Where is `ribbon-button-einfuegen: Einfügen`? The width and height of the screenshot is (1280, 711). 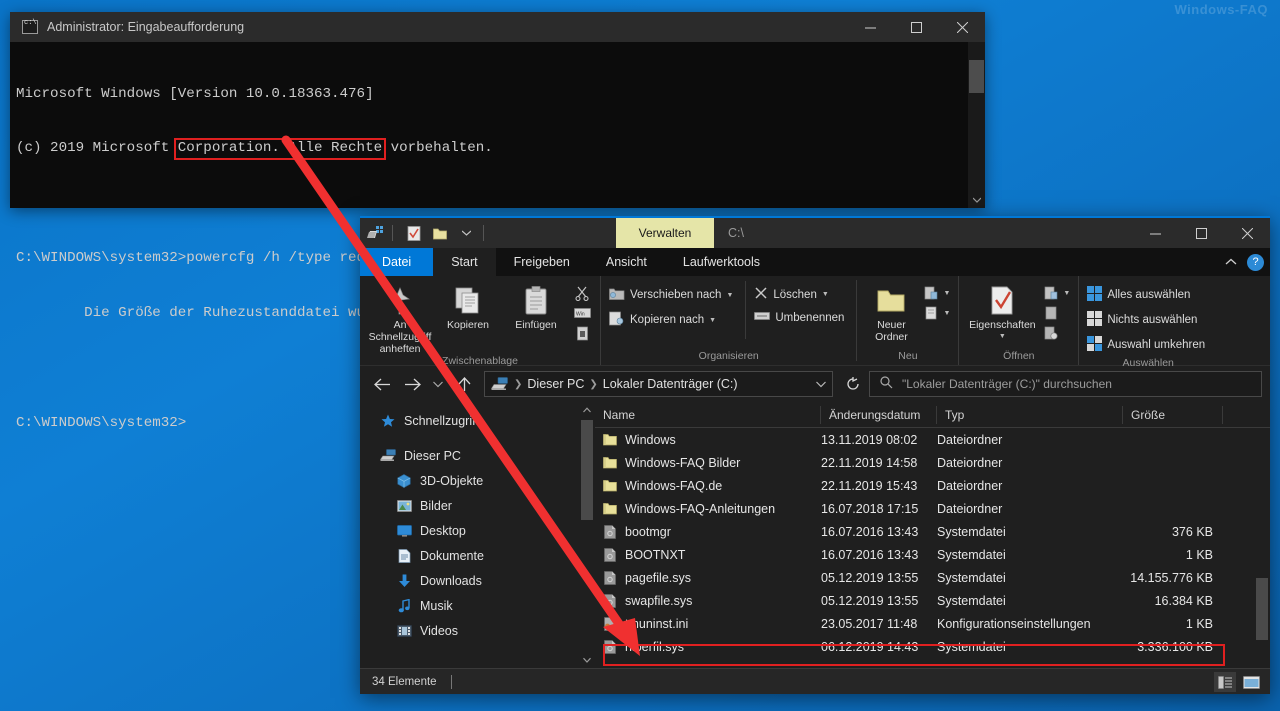 ribbon-button-einfuegen: Einfügen is located at coordinates (536, 306).